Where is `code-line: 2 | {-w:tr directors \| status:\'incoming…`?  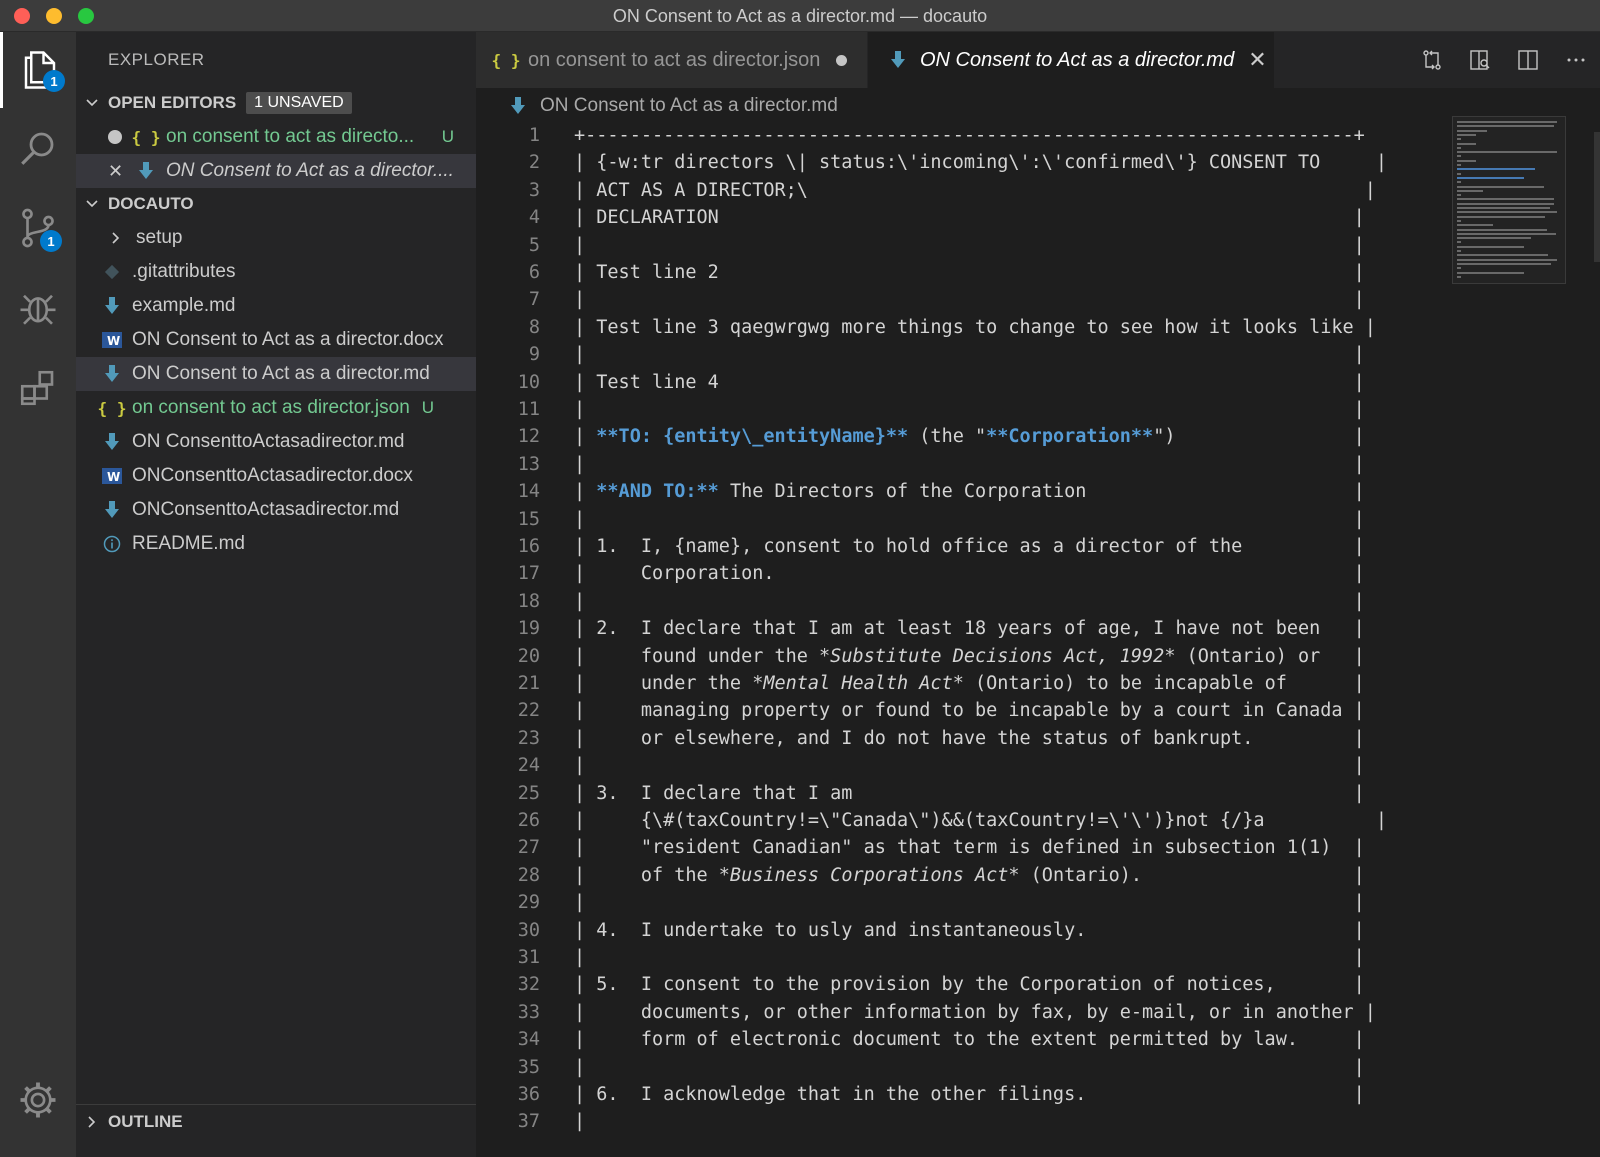 code-line: 2 | {-w:tr directors \| status:\'incoming… is located at coordinates (1038, 163).